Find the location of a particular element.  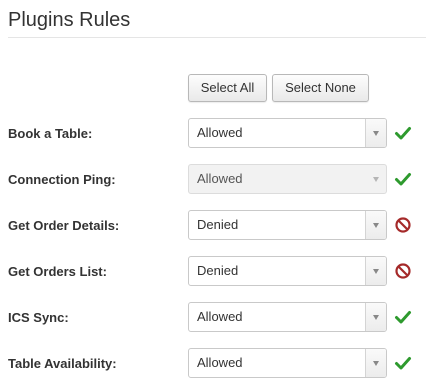

rule-row-get-orders-list: Get Orders List: Denied is located at coordinates (213, 271).